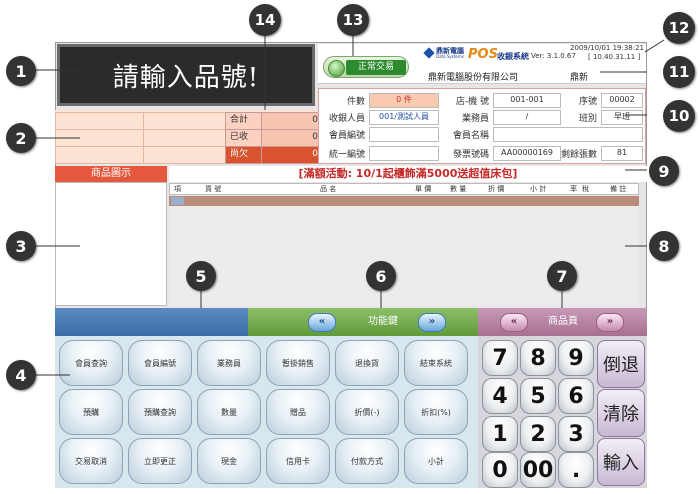  Describe the element at coordinates (562, 276) in the screenshot. I see `callout-7: 7` at that location.